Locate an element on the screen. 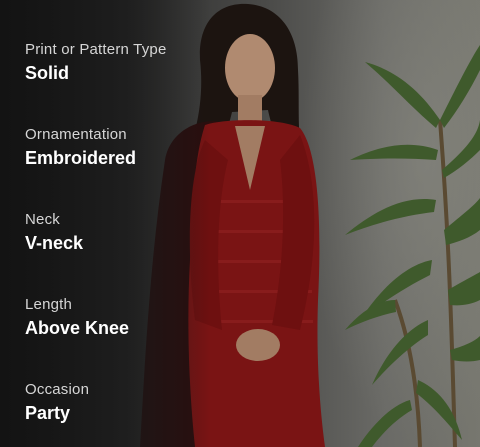 This screenshot has width=480, height=447. attribute-label: Occasion is located at coordinates (57, 389).